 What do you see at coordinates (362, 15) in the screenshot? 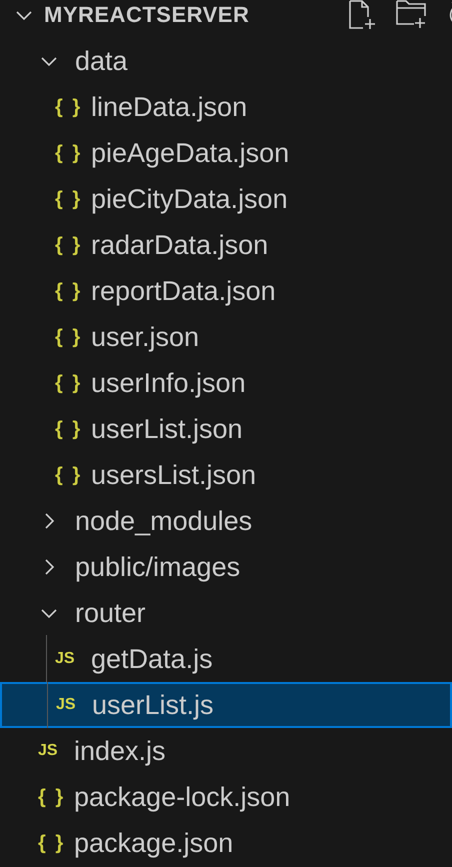
I see `new-file-icon` at bounding box center [362, 15].